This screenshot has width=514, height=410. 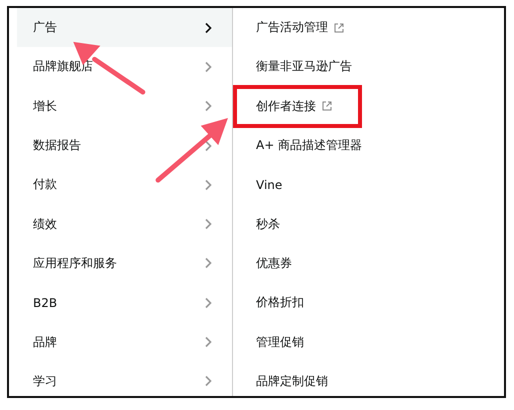 I want to click on menu-item: 学习, so click(x=124, y=379).